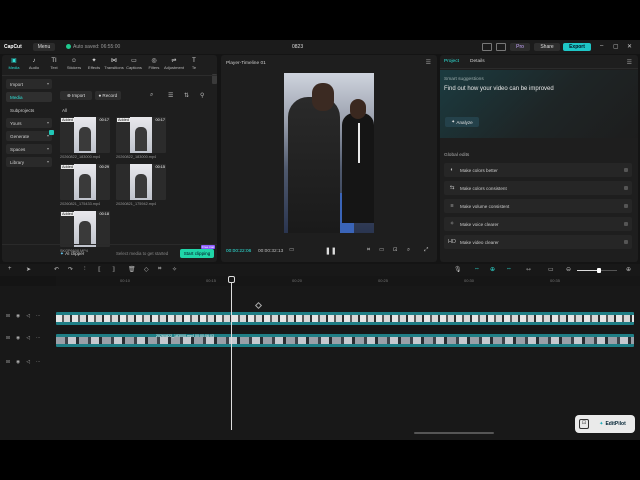 The height and width of the screenshot is (480, 640). I want to click on layout-icon, so click(487, 47).